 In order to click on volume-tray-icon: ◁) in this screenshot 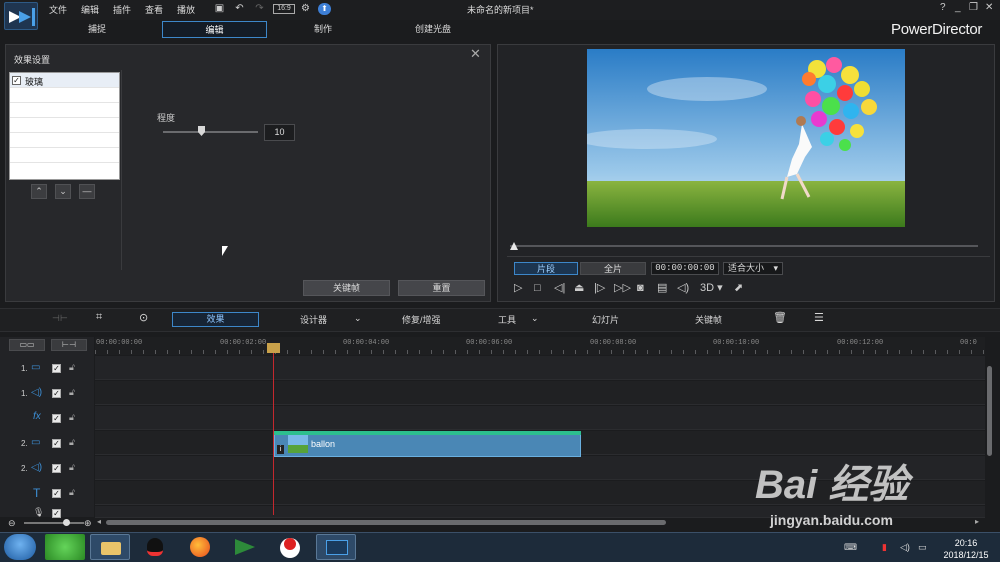, I will do `click(905, 547)`.